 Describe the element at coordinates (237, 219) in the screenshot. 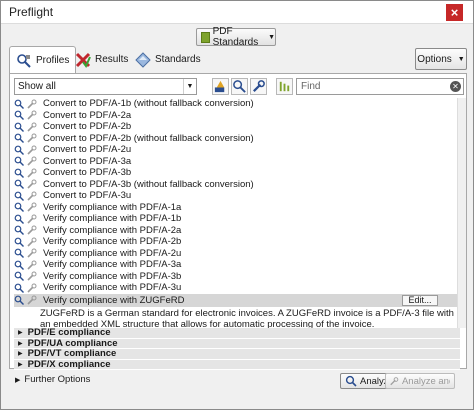

I see `profile-row: Verify compliance with PDF/A-1b` at that location.